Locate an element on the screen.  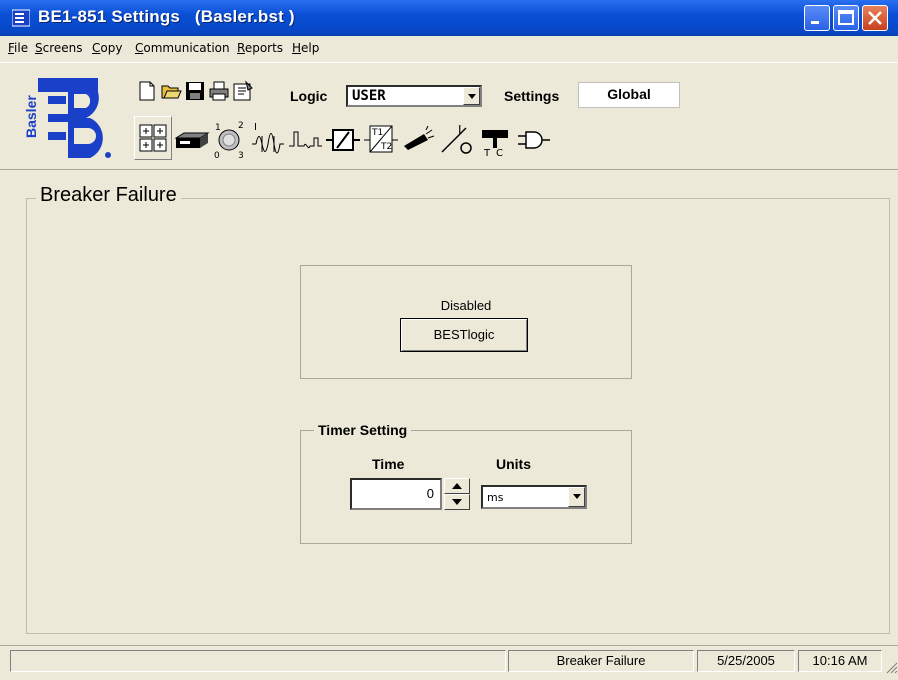
settings-value-box: Global is located at coordinates (629, 95).